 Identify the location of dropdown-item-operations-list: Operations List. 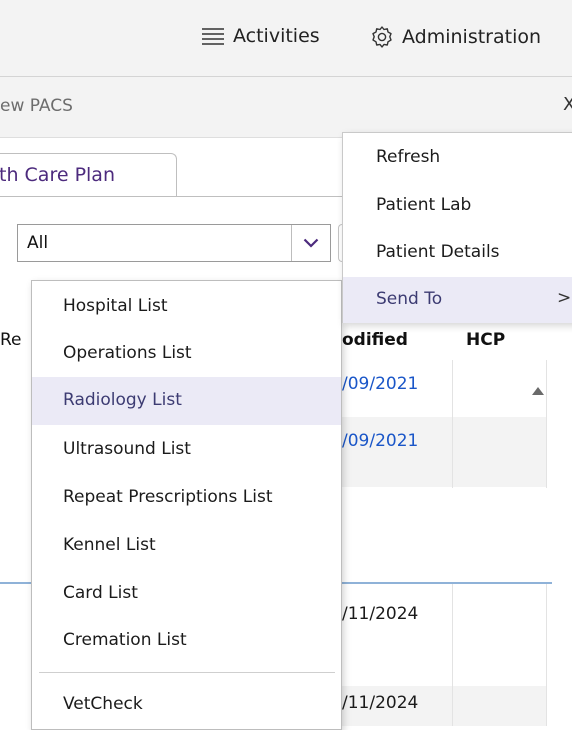
(186, 354).